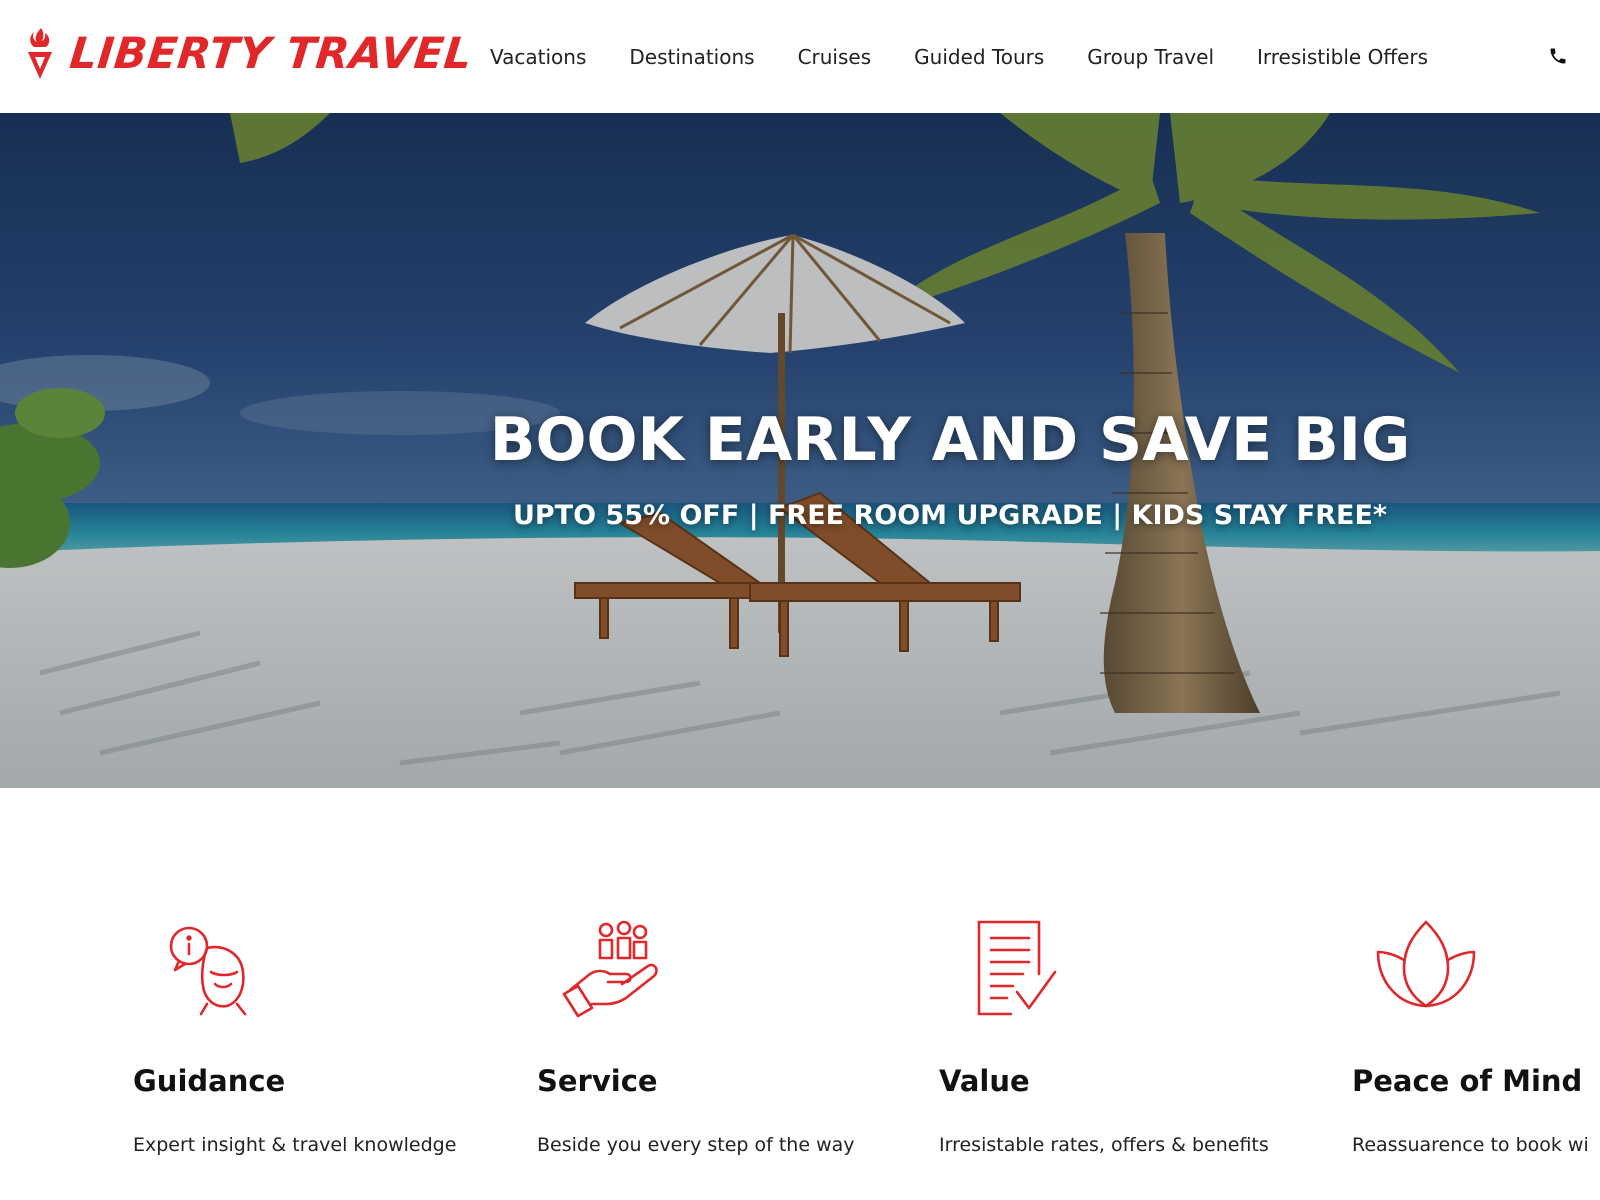 Image resolution: width=1600 pixels, height=1200 pixels. Describe the element at coordinates (40, 53) in the screenshot. I see `torch-logo-icon` at that location.